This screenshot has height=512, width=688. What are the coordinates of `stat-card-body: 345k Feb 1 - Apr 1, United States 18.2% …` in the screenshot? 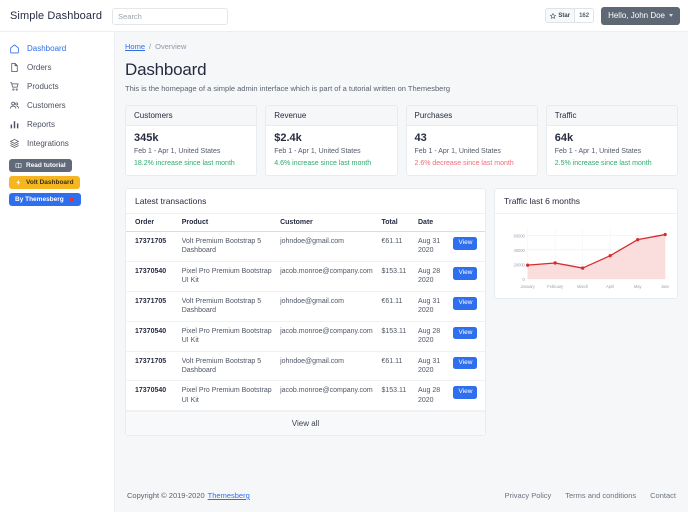 It's located at (191, 150).